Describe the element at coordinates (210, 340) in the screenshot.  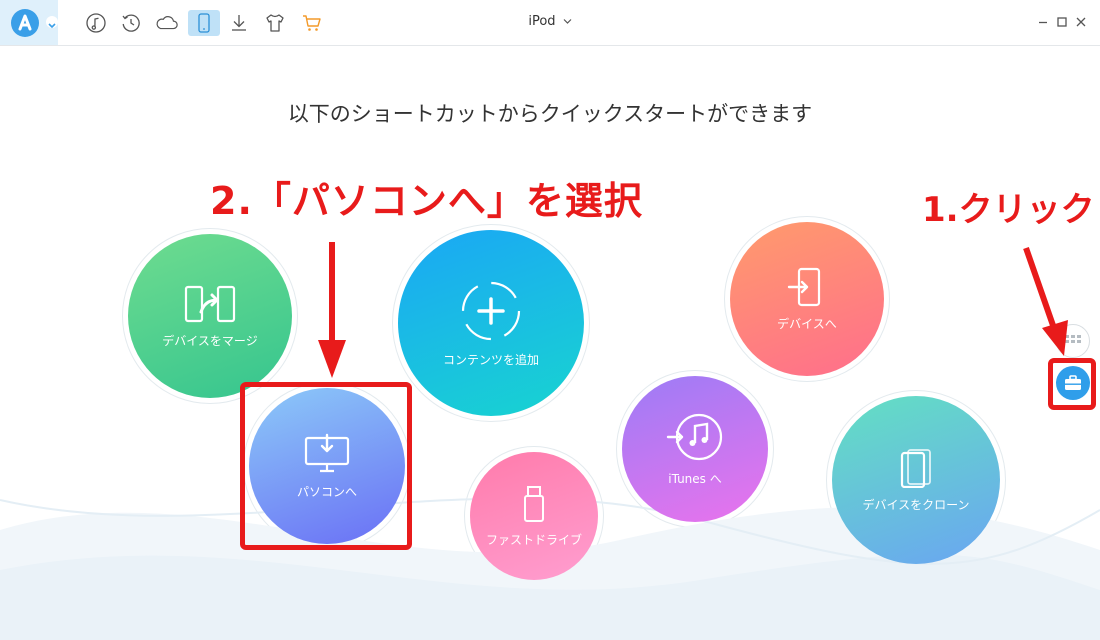
I see `merge-devices-label: デバイスをマージ` at that location.